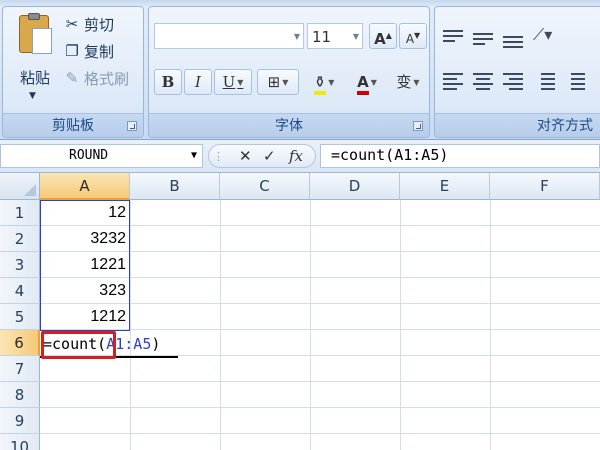 The height and width of the screenshot is (450, 600). I want to click on font-name-dropdown-icon: ▼, so click(297, 36).